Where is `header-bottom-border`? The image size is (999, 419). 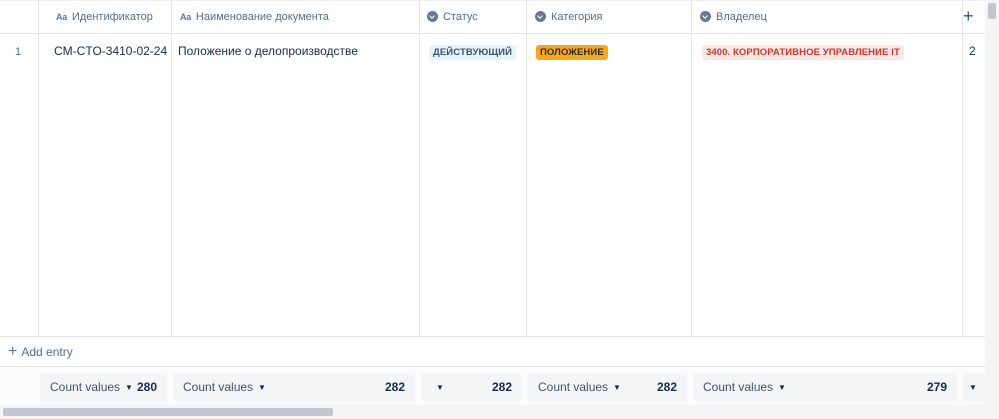 header-bottom-border is located at coordinates (492, 33).